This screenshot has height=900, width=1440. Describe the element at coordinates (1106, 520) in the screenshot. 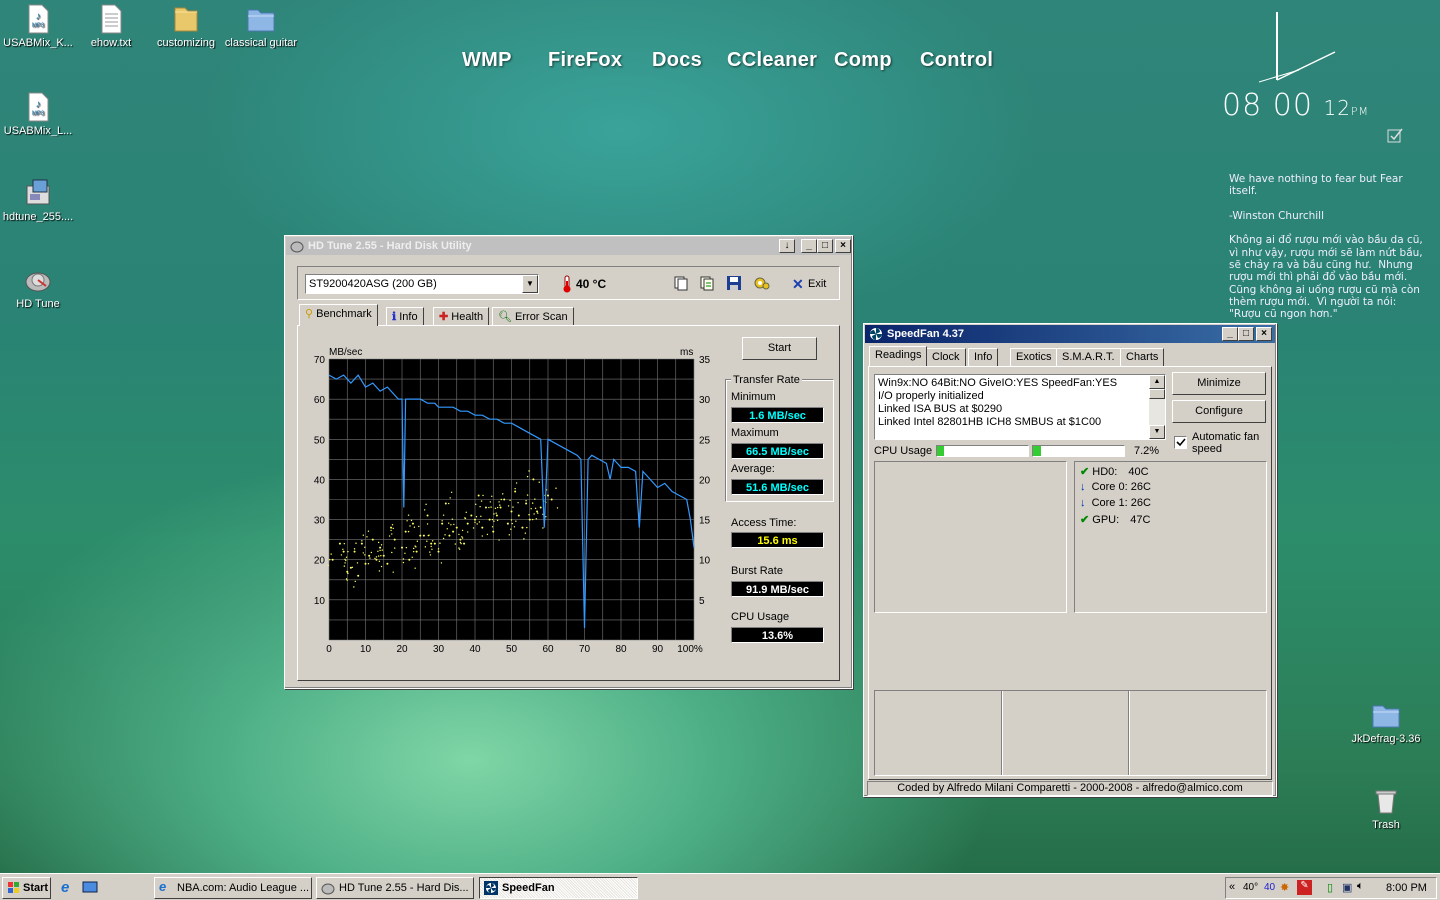

I see `temp-name: GPU:` at that location.